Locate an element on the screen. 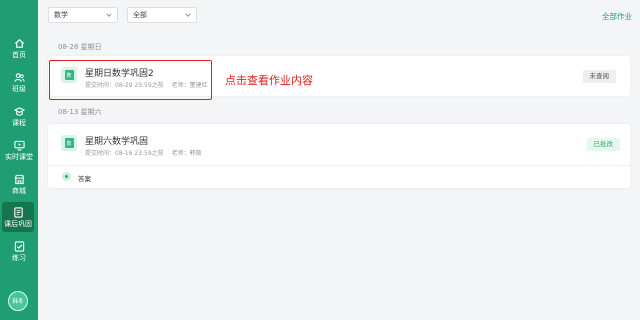 The height and width of the screenshot is (320, 640). homework-title: 星期日数学巩固2 is located at coordinates (119, 74).